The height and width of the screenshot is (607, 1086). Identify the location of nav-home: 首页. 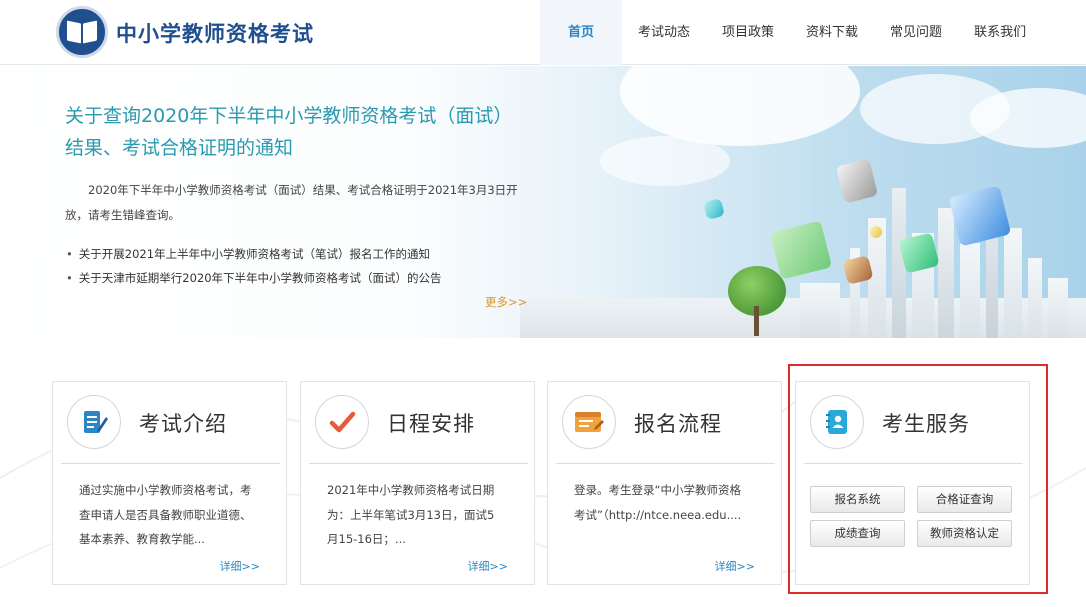
(581, 32).